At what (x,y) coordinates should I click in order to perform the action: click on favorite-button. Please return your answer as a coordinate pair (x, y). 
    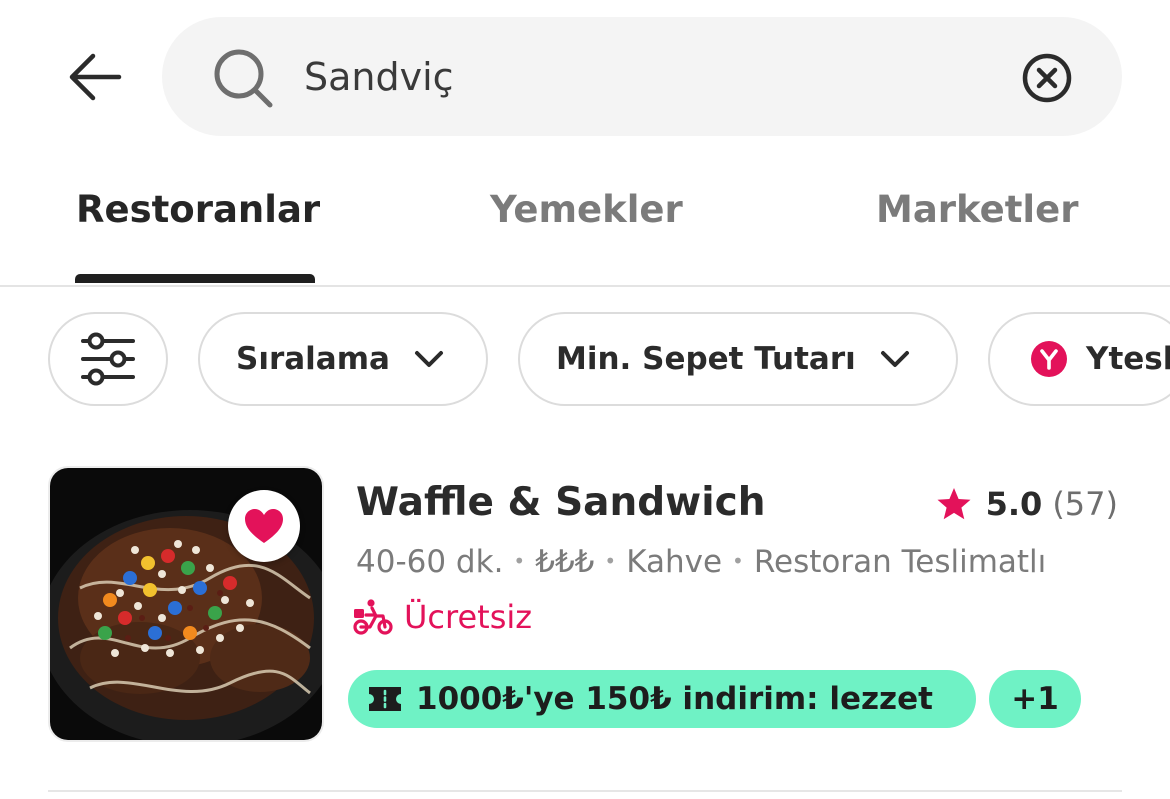
    Looking at the image, I should click on (264, 526).